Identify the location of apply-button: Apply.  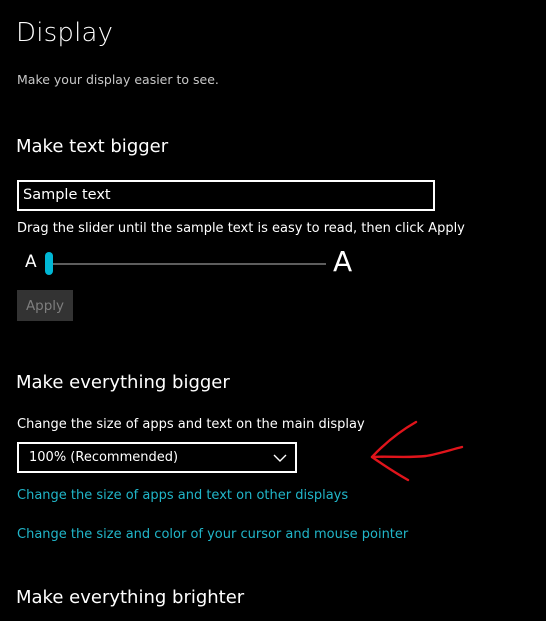
(45, 305).